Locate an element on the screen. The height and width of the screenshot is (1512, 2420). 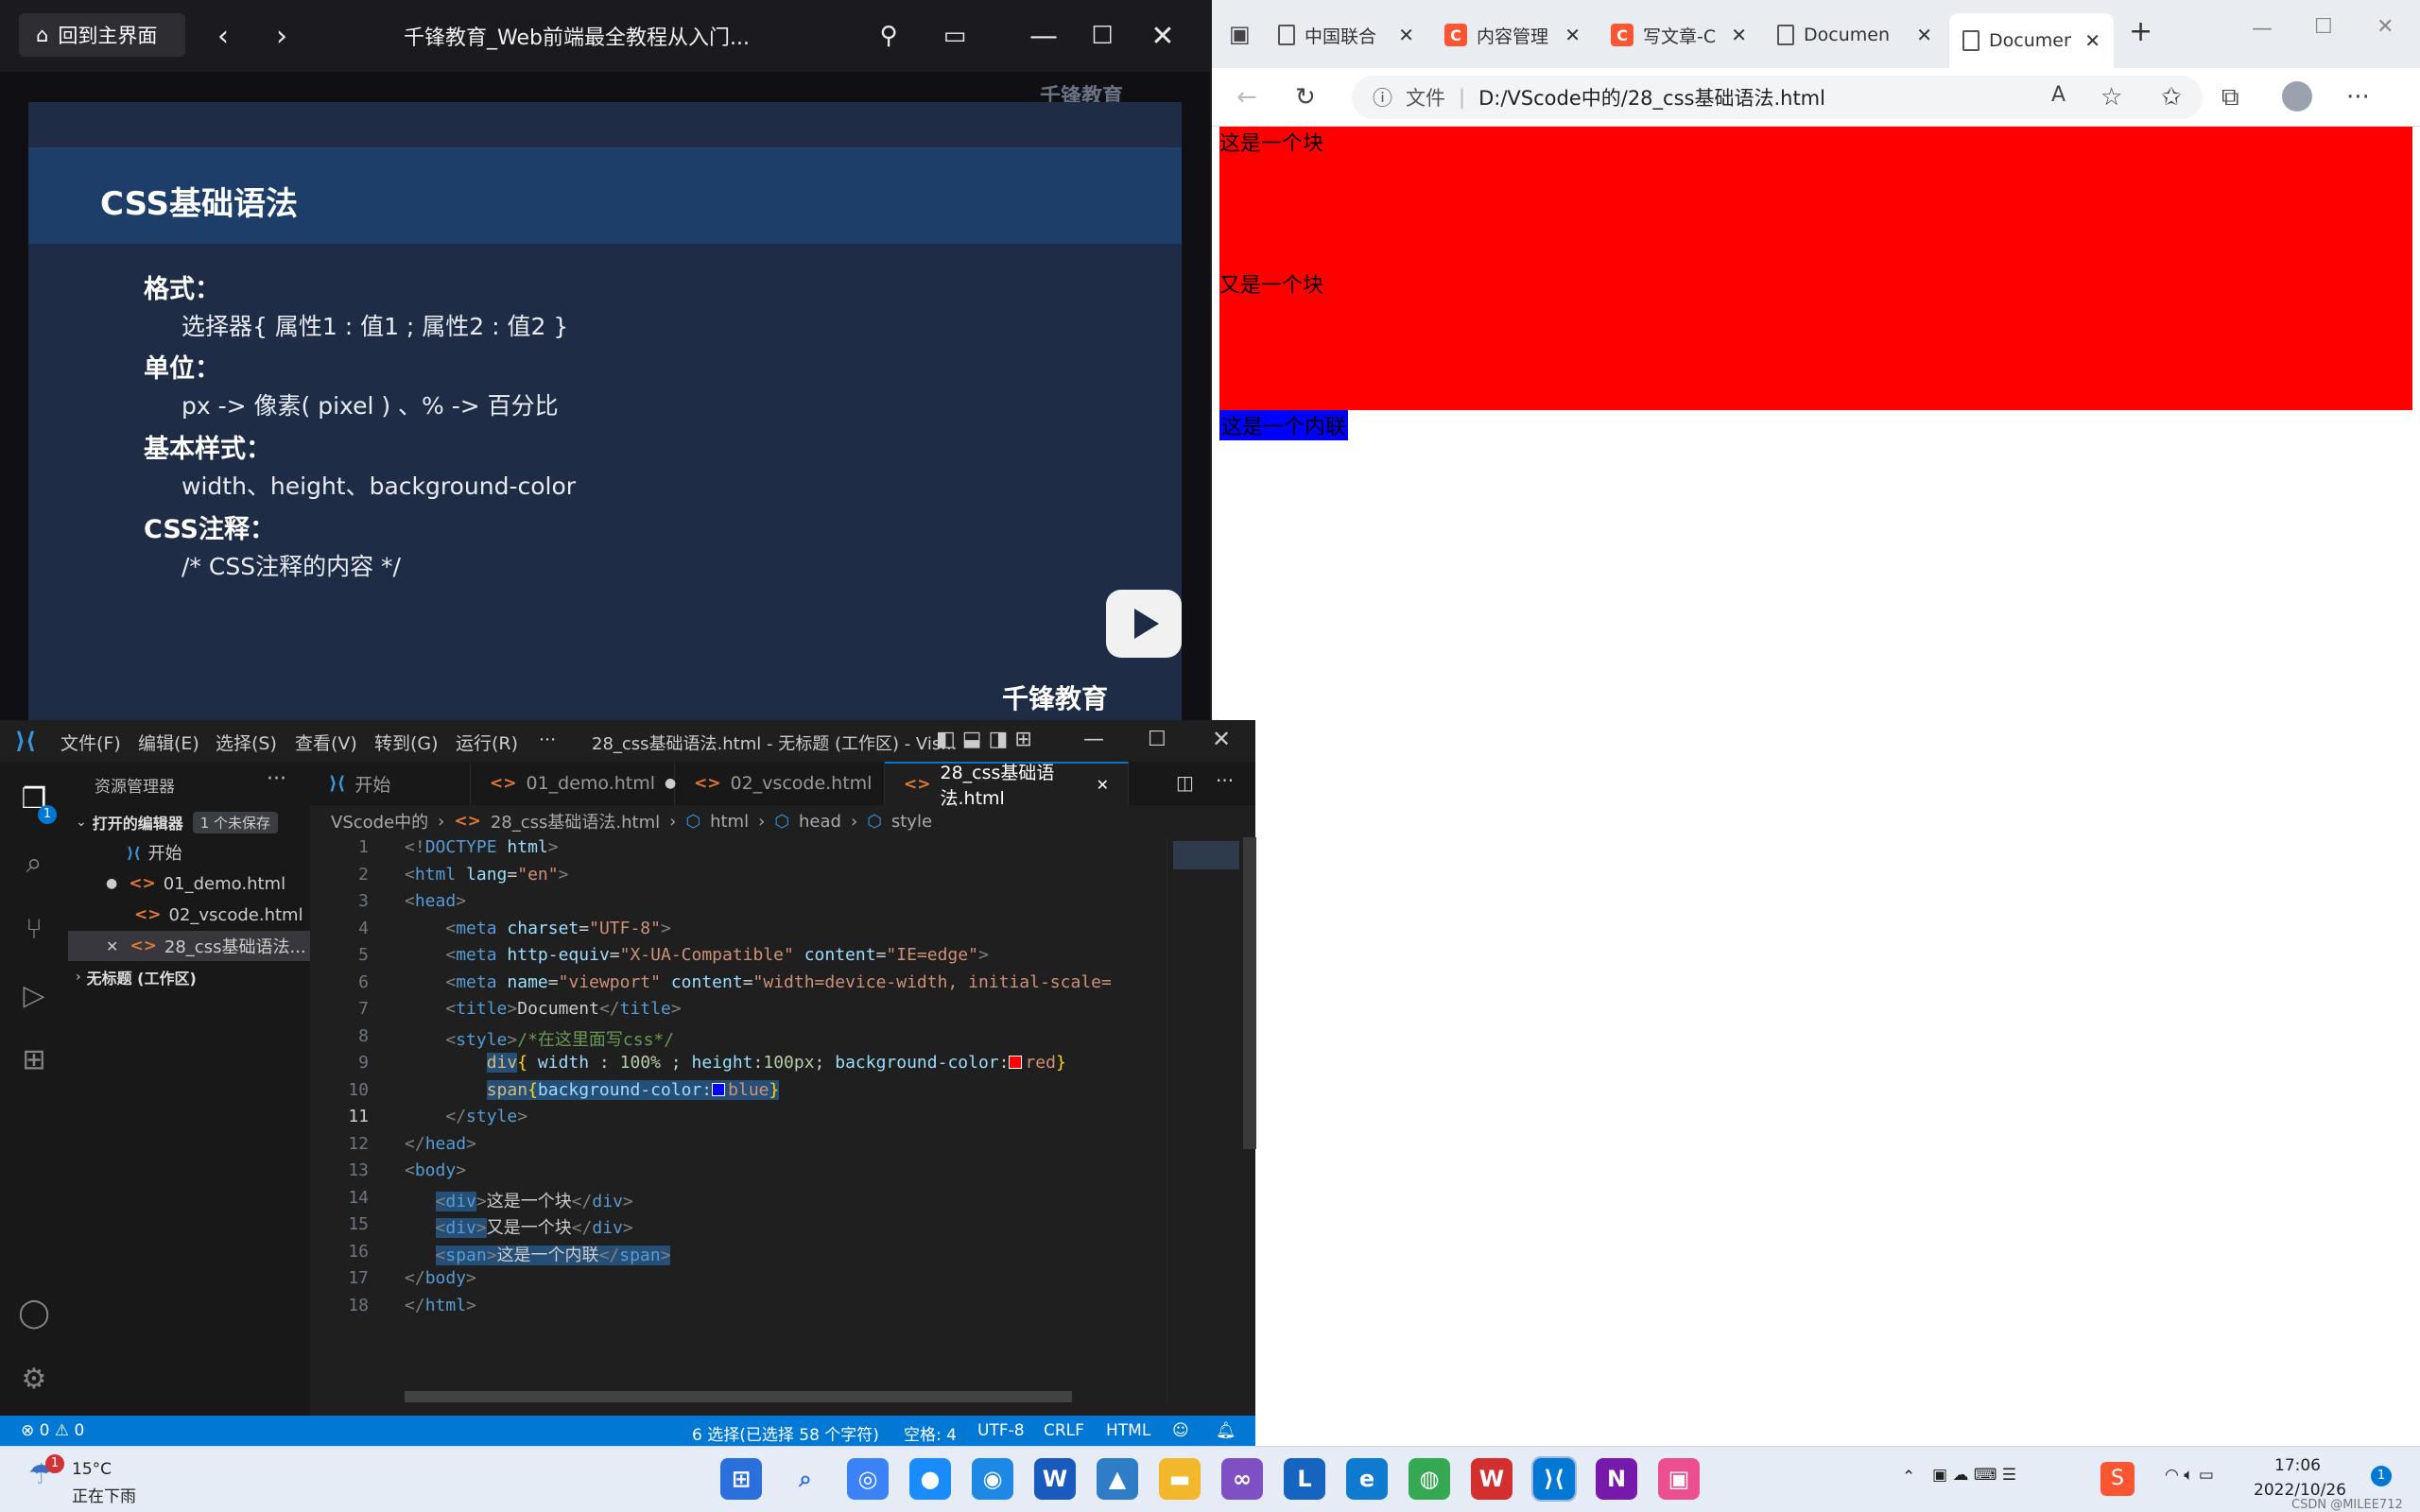
app-icon-2: ● is located at coordinates (930, 1479).